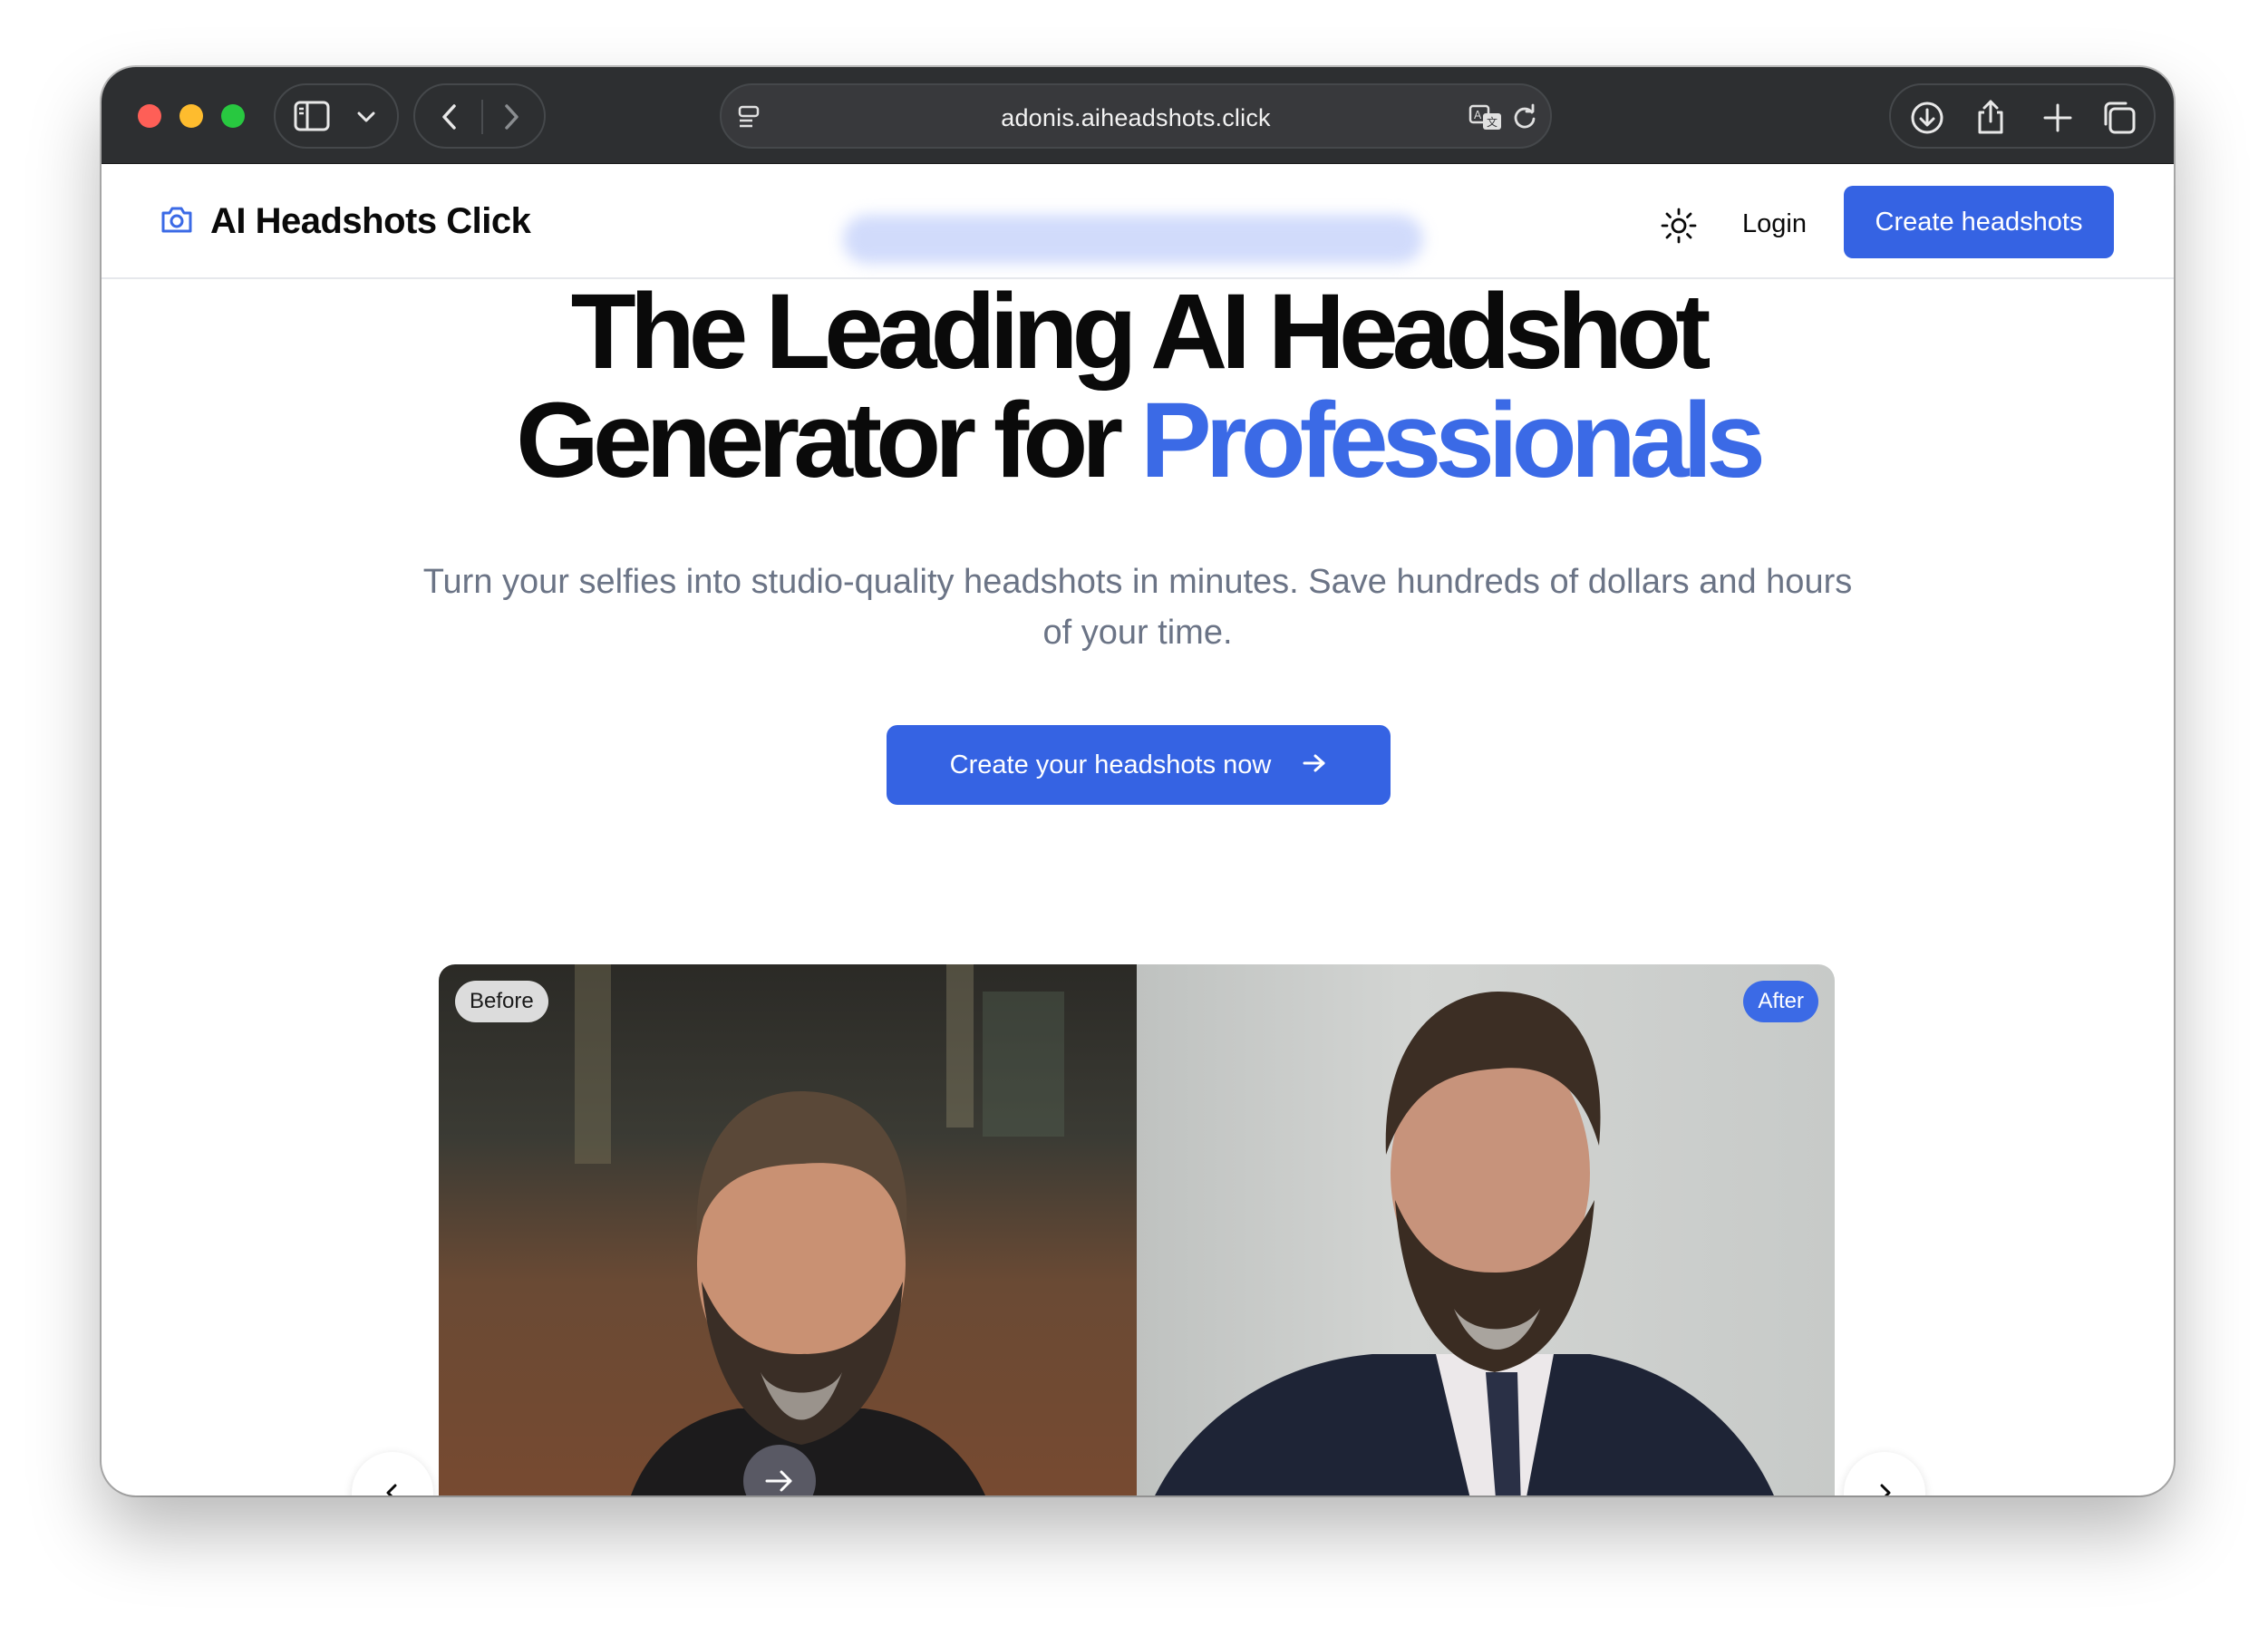 The width and height of the screenshot is (2268, 1626). I want to click on tab-overview-icon, so click(2119, 118).